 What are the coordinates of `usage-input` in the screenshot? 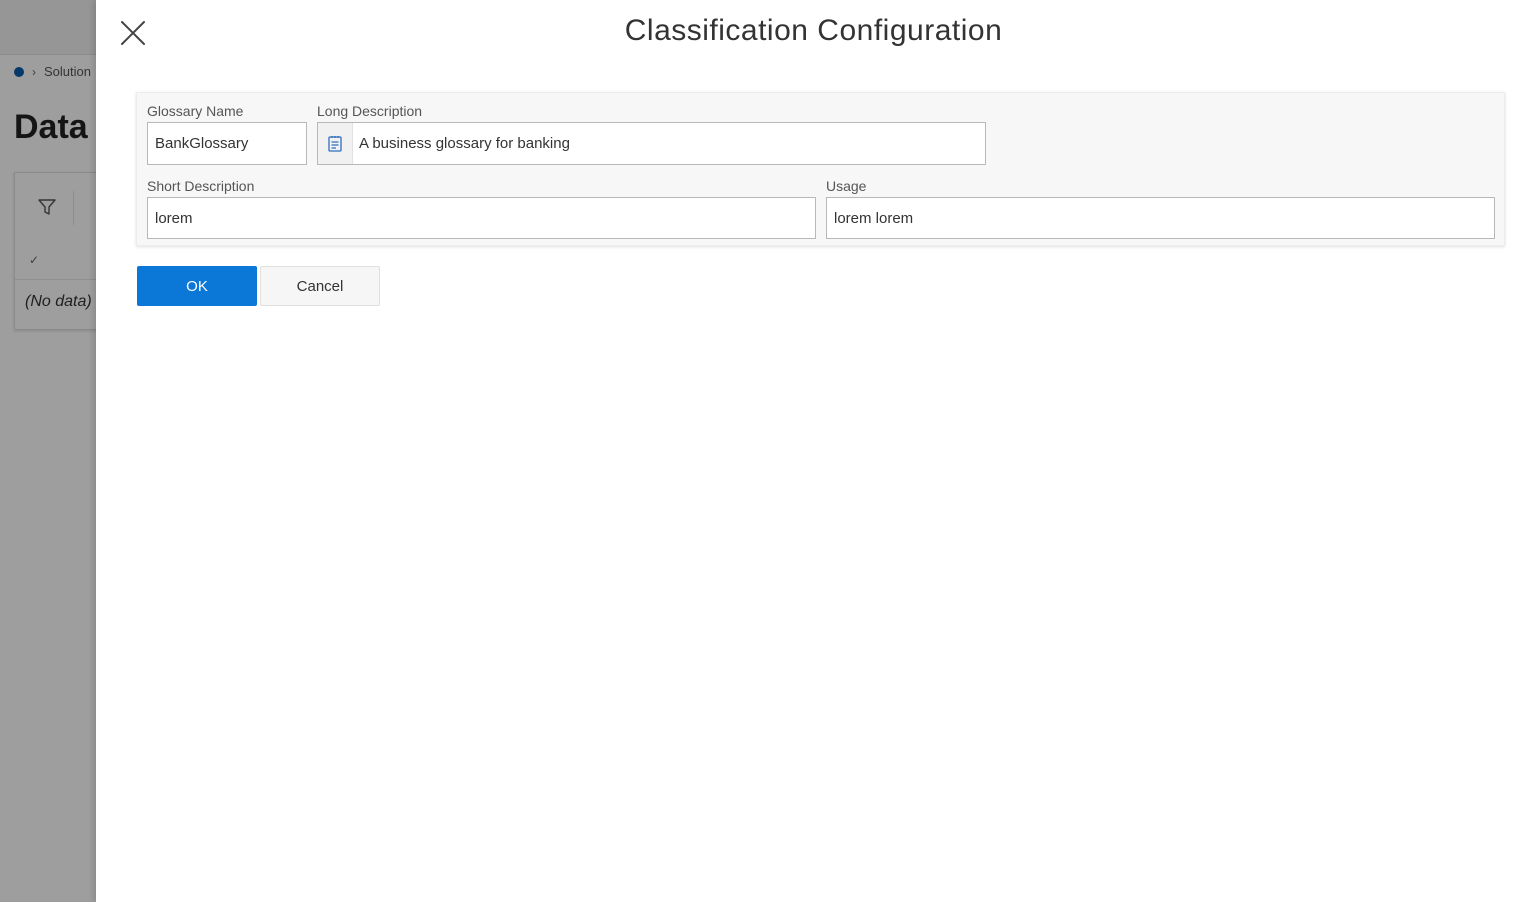 It's located at (1160, 218).